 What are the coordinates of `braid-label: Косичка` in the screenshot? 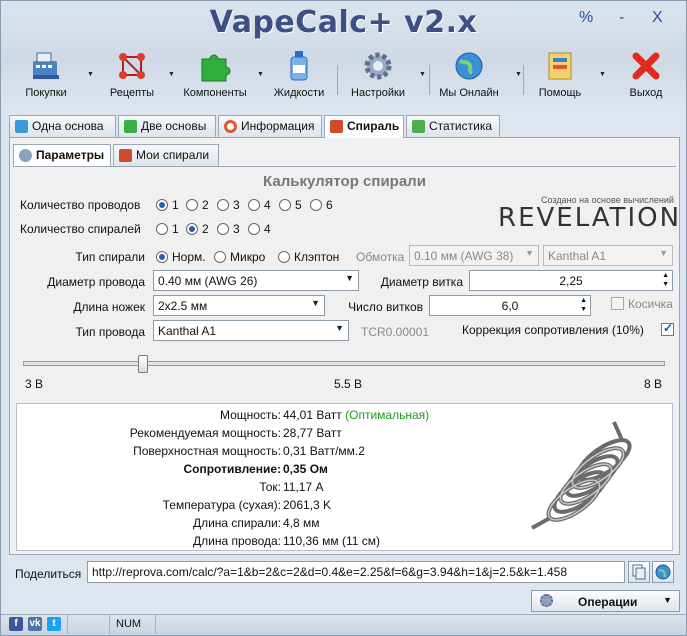 It's located at (650, 304).